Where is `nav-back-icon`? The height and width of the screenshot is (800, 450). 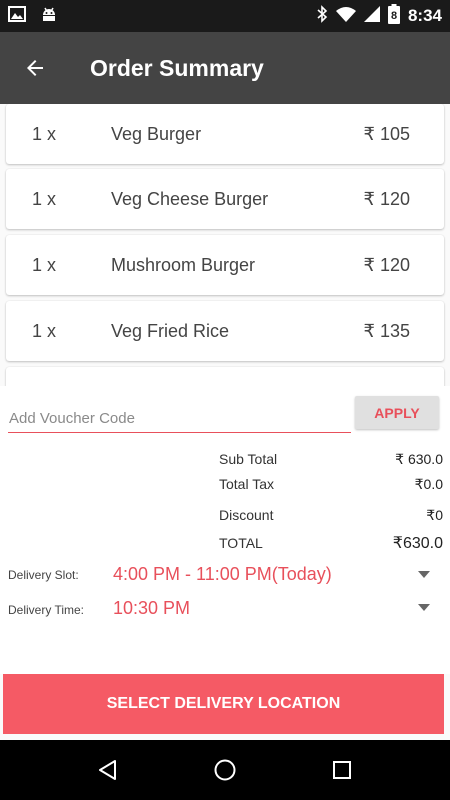
nav-back-icon is located at coordinates (108, 770).